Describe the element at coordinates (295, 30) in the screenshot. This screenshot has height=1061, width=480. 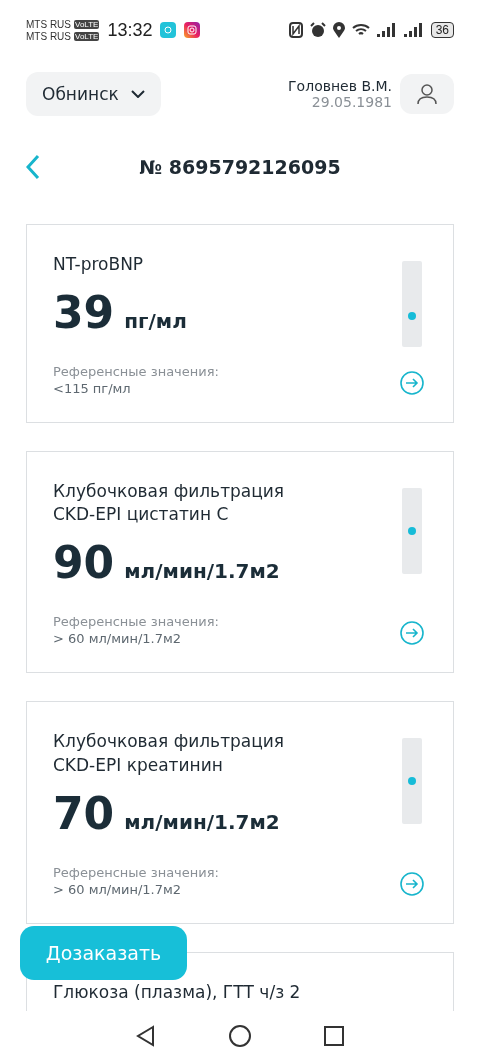
I see `nfc-icon` at that location.